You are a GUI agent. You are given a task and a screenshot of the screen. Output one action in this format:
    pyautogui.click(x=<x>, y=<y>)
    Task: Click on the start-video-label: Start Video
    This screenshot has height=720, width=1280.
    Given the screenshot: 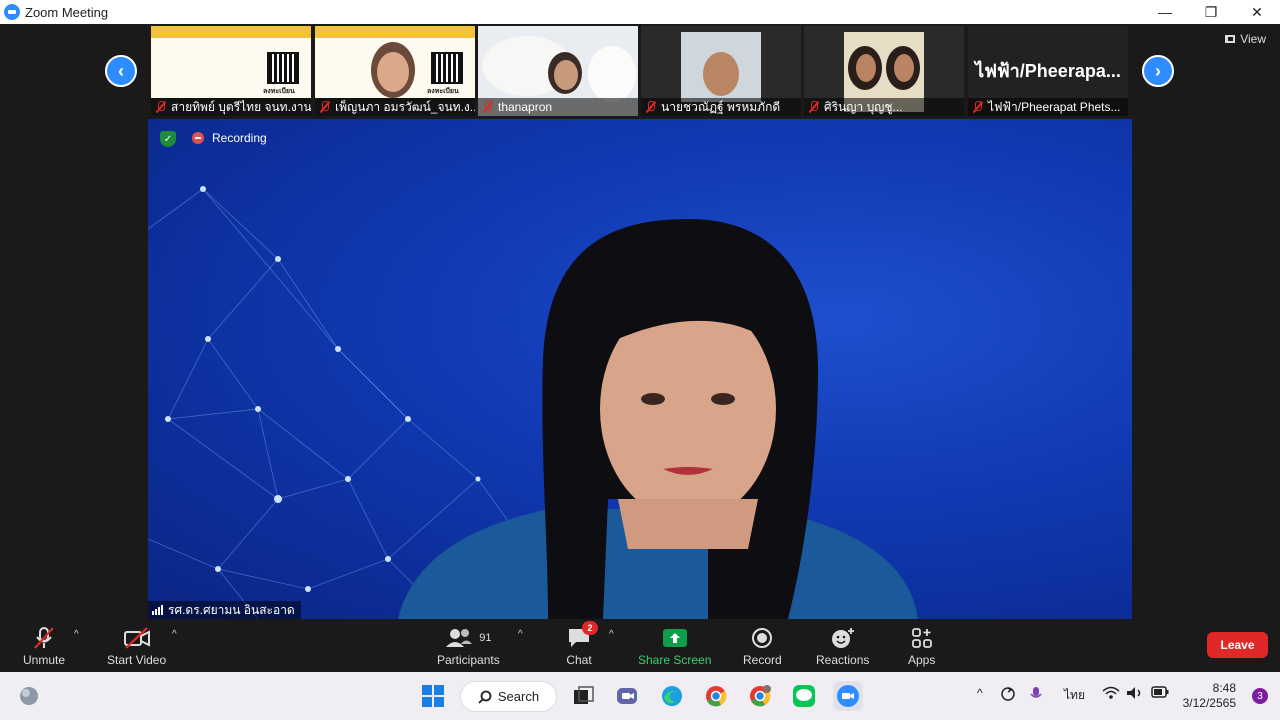 What is the action you would take?
    pyautogui.click(x=137, y=660)
    